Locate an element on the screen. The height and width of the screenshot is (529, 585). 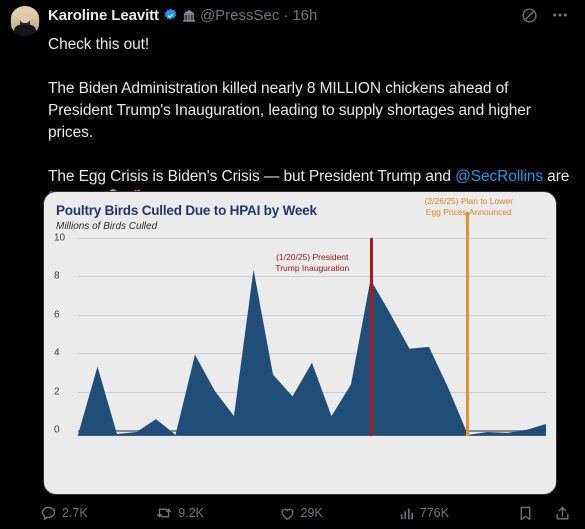
share-upload-icon is located at coordinates (562, 512).